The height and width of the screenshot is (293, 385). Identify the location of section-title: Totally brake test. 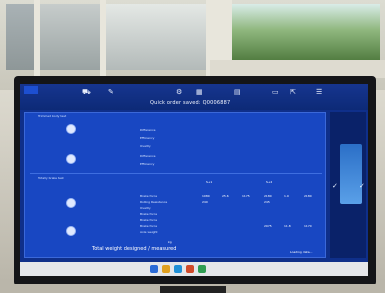
(51, 178).